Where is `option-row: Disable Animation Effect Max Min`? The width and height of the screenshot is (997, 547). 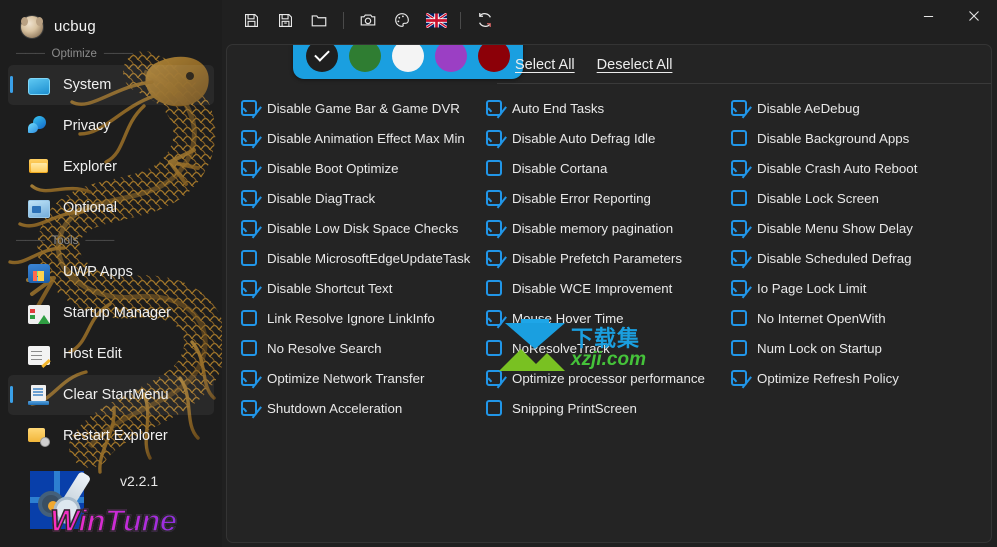 option-row: Disable Animation Effect Max Min is located at coordinates (363, 138).